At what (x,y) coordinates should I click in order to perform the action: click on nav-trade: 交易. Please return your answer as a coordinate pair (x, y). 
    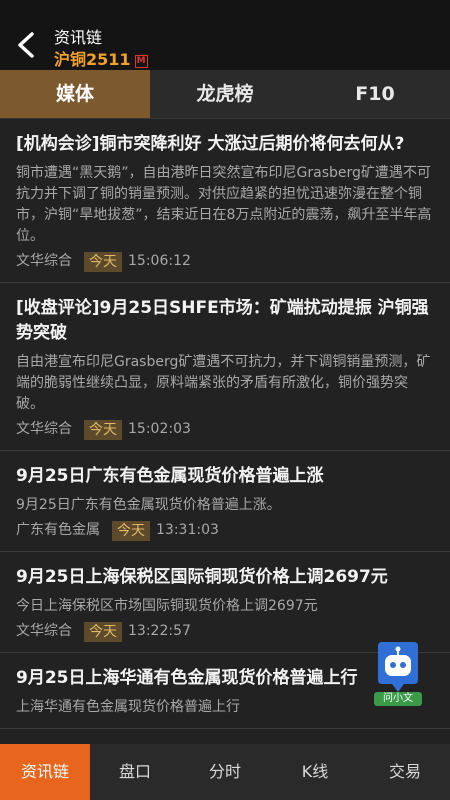
    Looking at the image, I should click on (405, 772).